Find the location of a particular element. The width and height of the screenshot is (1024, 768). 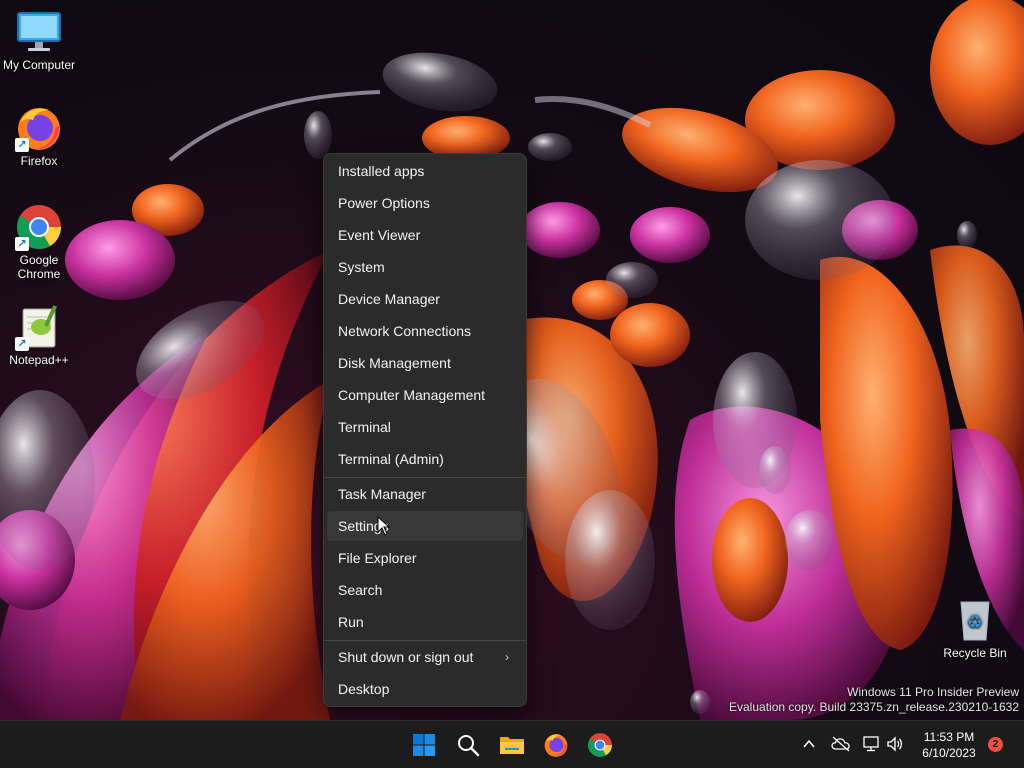

menu-item-installed-apps: Installed apps is located at coordinates (425, 171).